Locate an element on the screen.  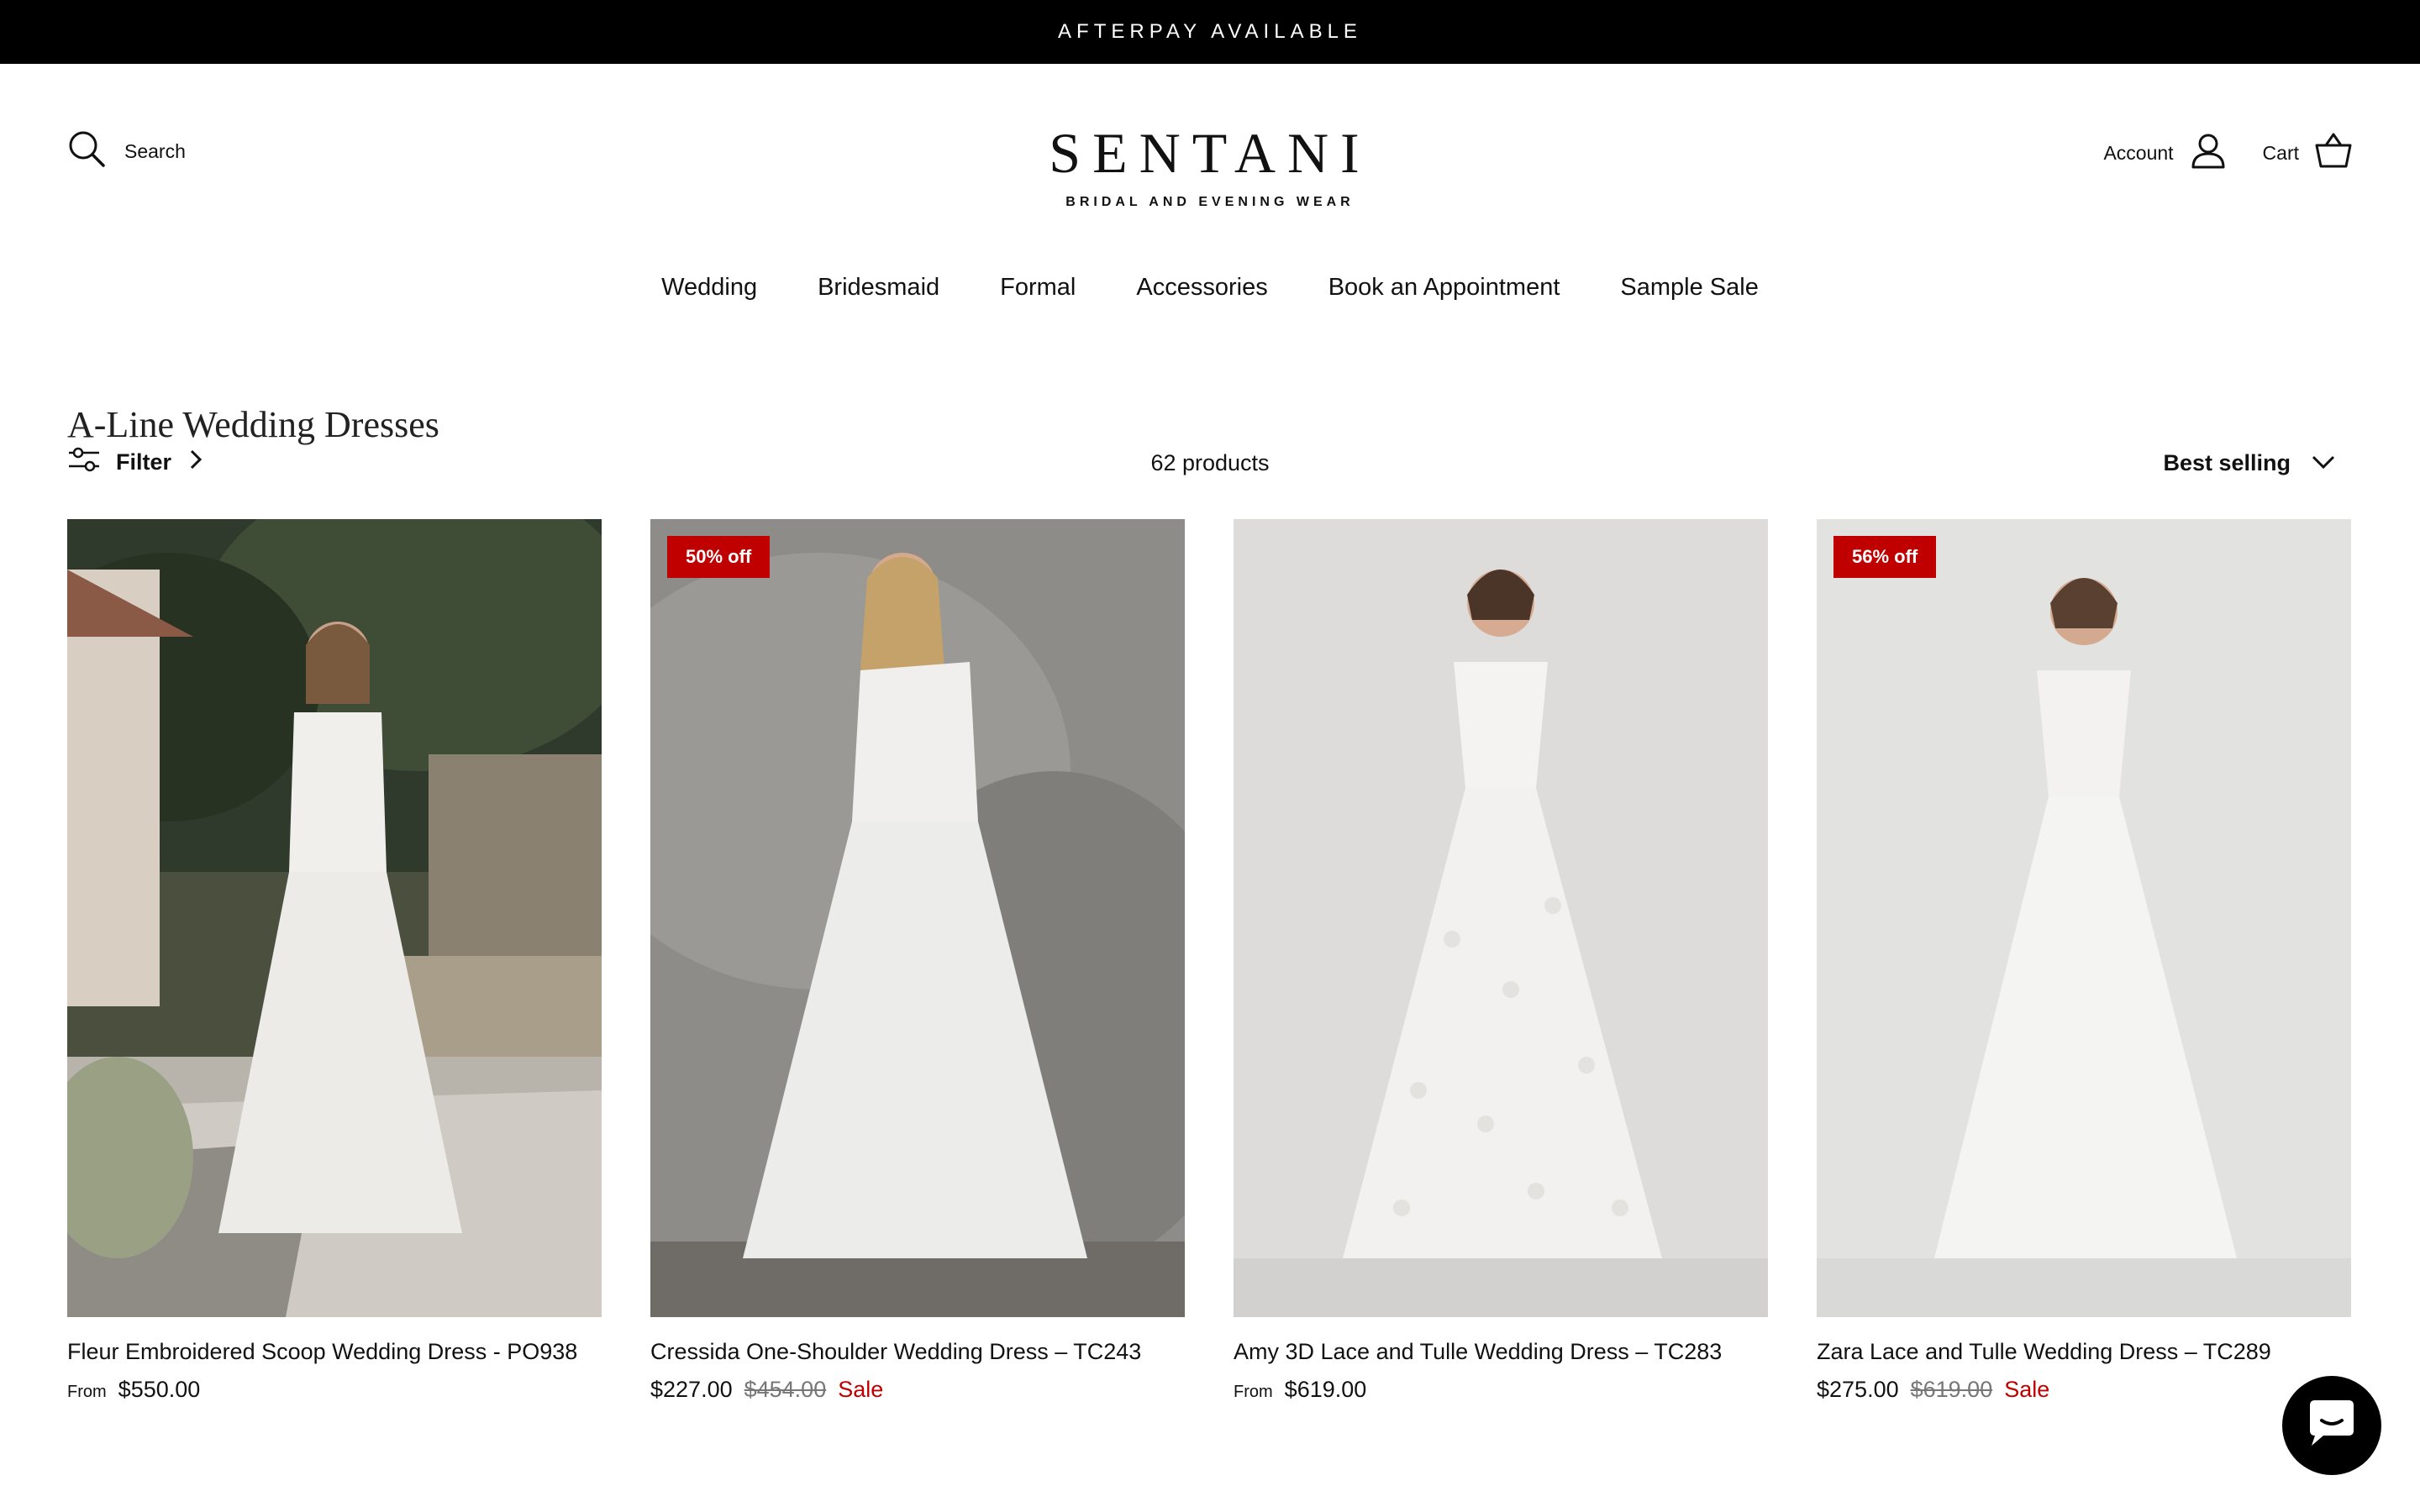
product-image: 50% off is located at coordinates (917, 918).